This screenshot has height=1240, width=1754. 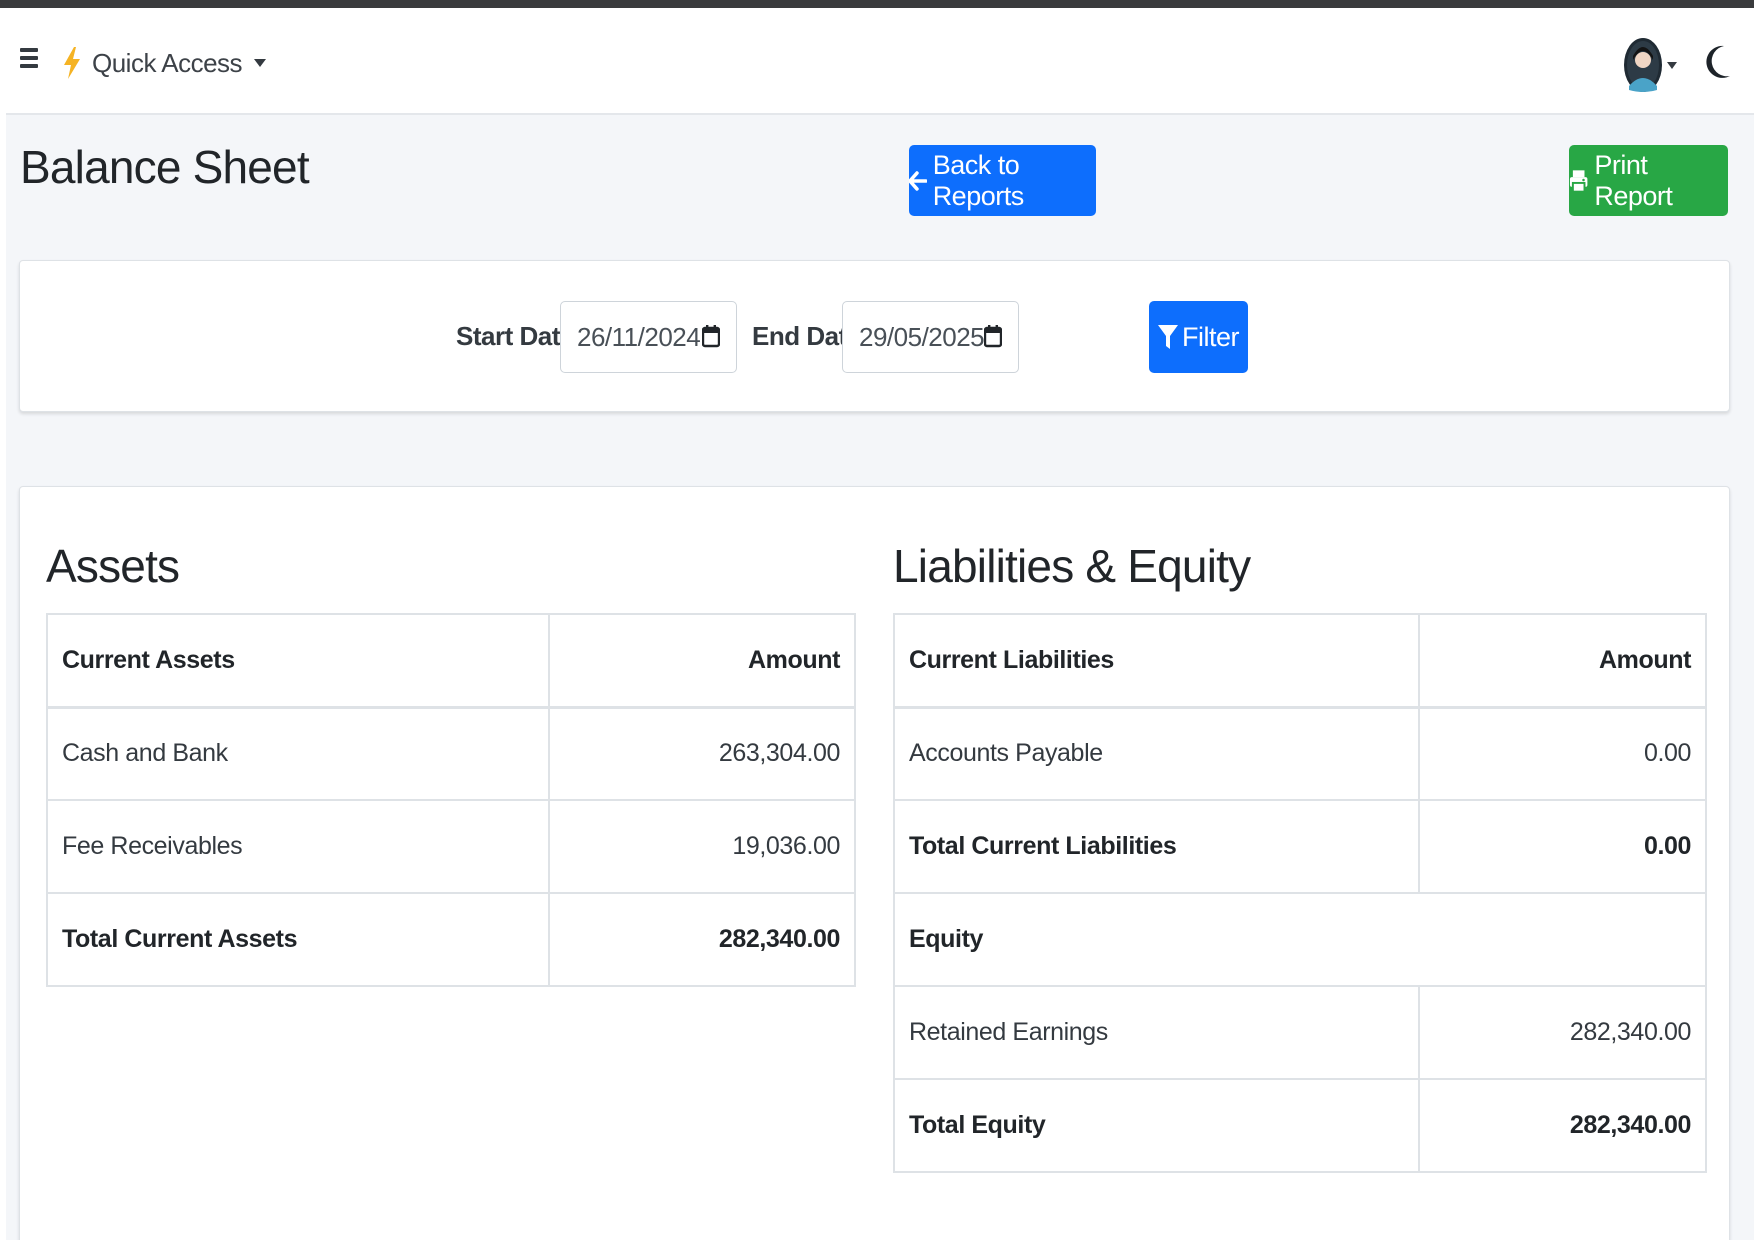 What do you see at coordinates (1072, 566) in the screenshot?
I see `liabilities-equity-title: Liabilities & Equity` at bounding box center [1072, 566].